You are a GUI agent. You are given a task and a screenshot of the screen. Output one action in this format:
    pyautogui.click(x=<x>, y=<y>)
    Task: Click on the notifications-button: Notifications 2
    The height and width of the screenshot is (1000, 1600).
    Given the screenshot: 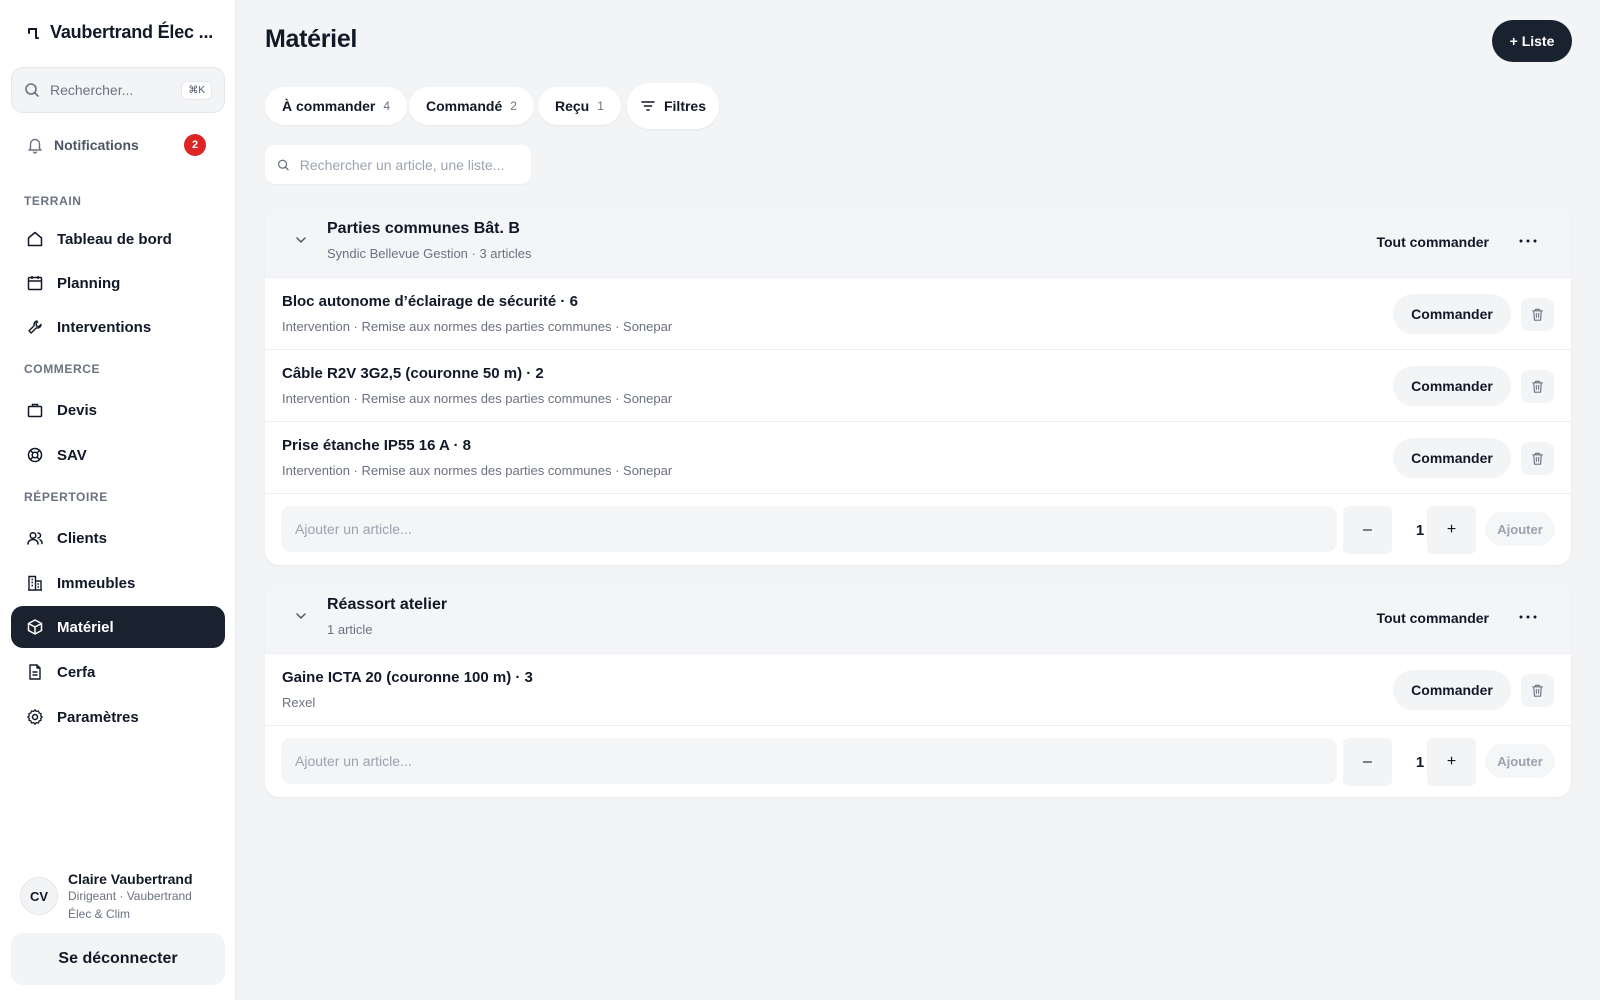 What is the action you would take?
    pyautogui.click(x=116, y=145)
    